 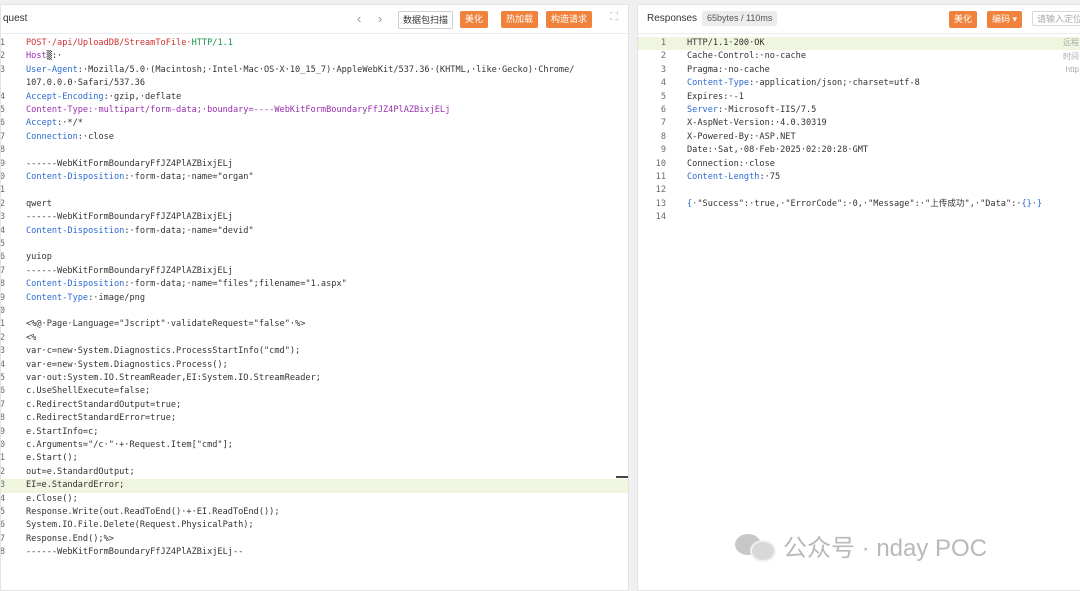 What do you see at coordinates (2, 190) in the screenshot?
I see `line-number: 11` at bounding box center [2, 190].